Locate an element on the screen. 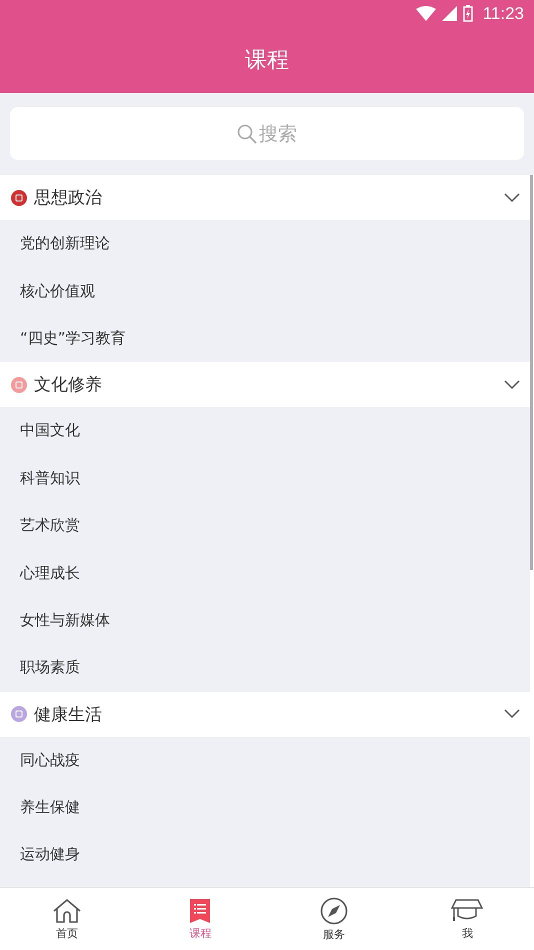 Image resolution: width=534 pixels, height=950 pixels. graduation-cap-icon is located at coordinates (467, 911).